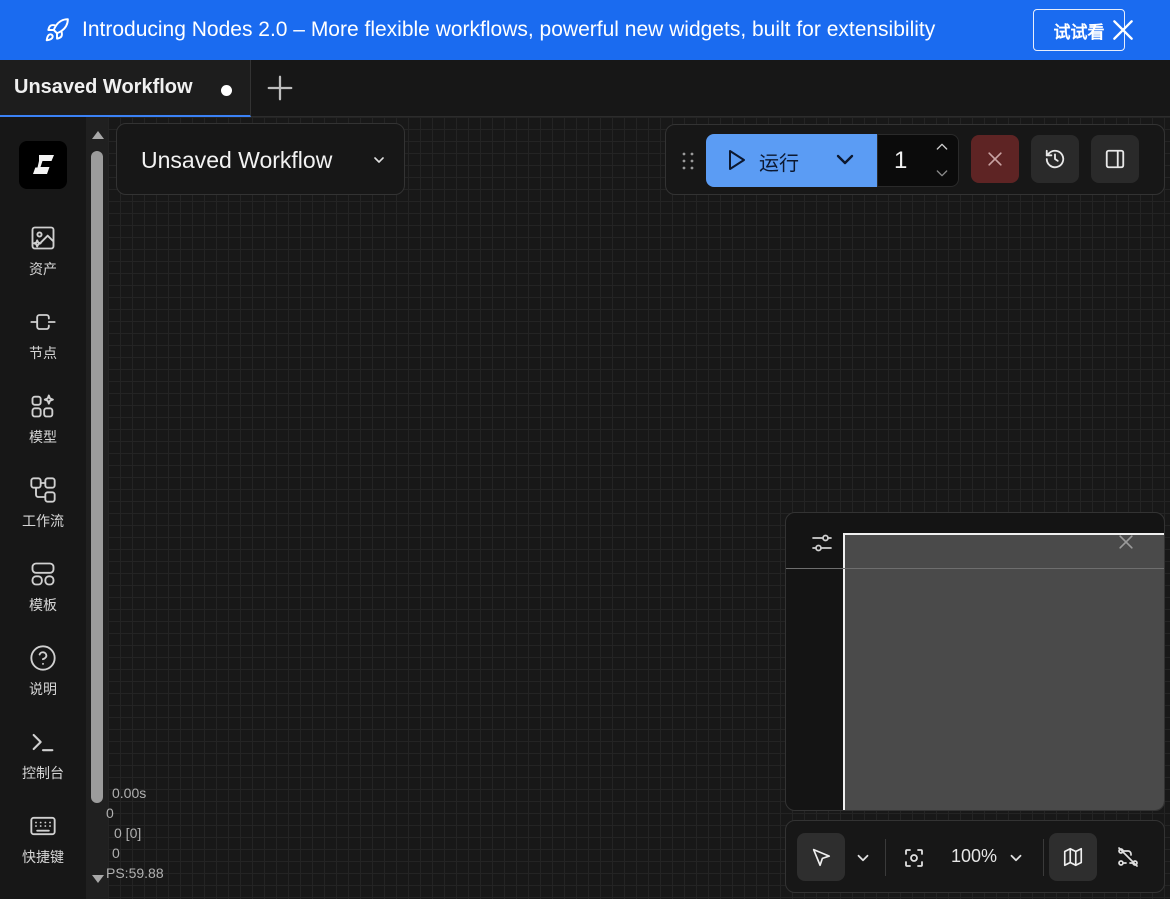  Describe the element at coordinates (43, 343) in the screenshot. I see `sidebar-item-nodes: 节点` at that location.